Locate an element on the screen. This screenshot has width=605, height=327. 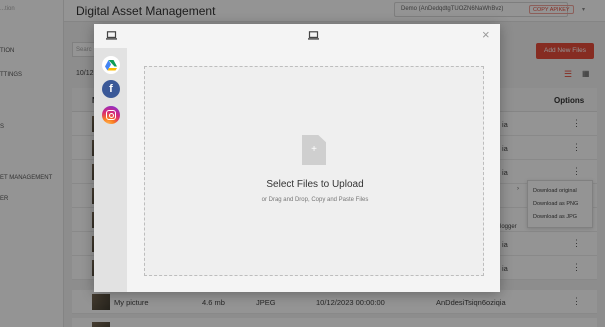
modal-header: × is located at coordinates (297, 36).